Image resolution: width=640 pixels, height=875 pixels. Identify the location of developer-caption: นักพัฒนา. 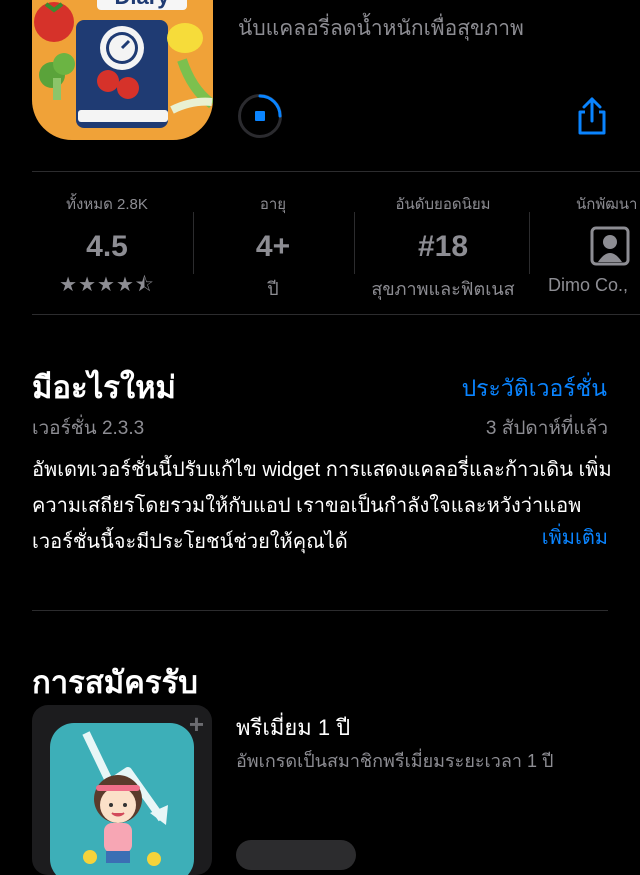
(607, 204).